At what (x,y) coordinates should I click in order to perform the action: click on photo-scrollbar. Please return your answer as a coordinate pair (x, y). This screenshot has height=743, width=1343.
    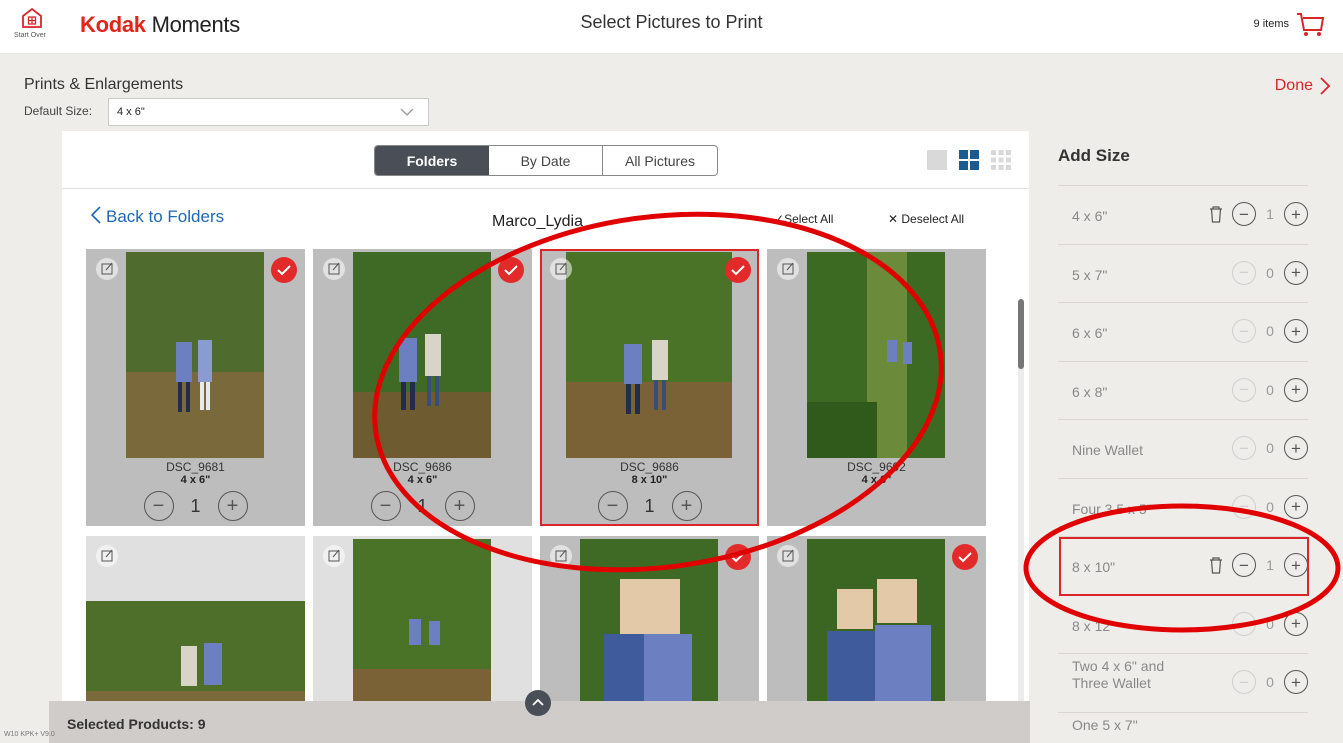
    Looking at the image, I should click on (1021, 519).